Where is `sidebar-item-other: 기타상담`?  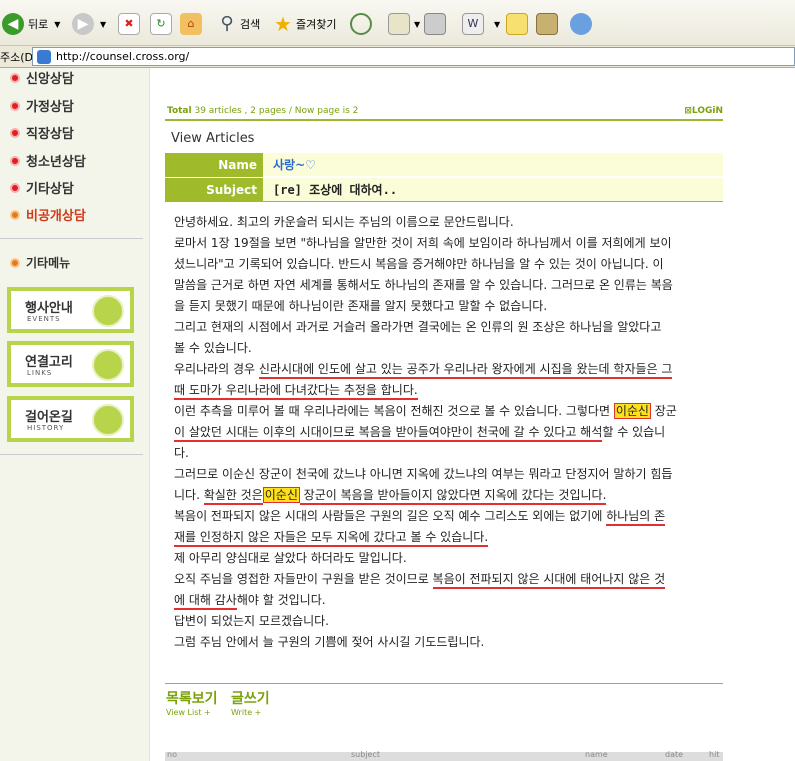 sidebar-item-other: 기타상담 is located at coordinates (42, 187).